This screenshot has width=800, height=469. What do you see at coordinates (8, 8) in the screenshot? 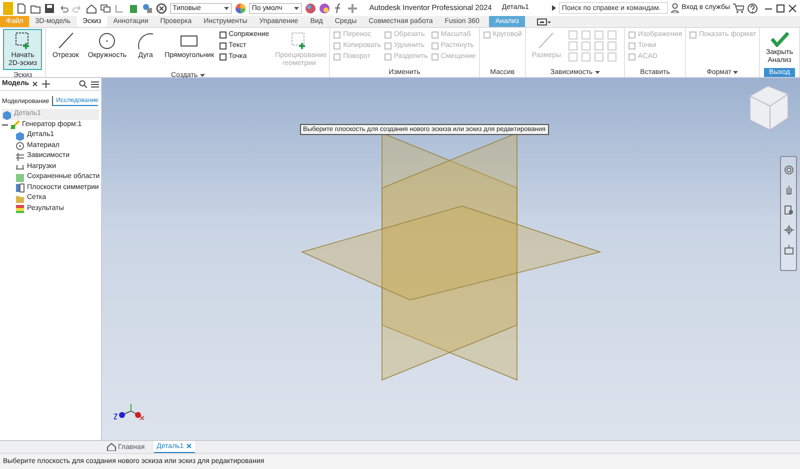
I see `app-logo-icon` at bounding box center [8, 8].